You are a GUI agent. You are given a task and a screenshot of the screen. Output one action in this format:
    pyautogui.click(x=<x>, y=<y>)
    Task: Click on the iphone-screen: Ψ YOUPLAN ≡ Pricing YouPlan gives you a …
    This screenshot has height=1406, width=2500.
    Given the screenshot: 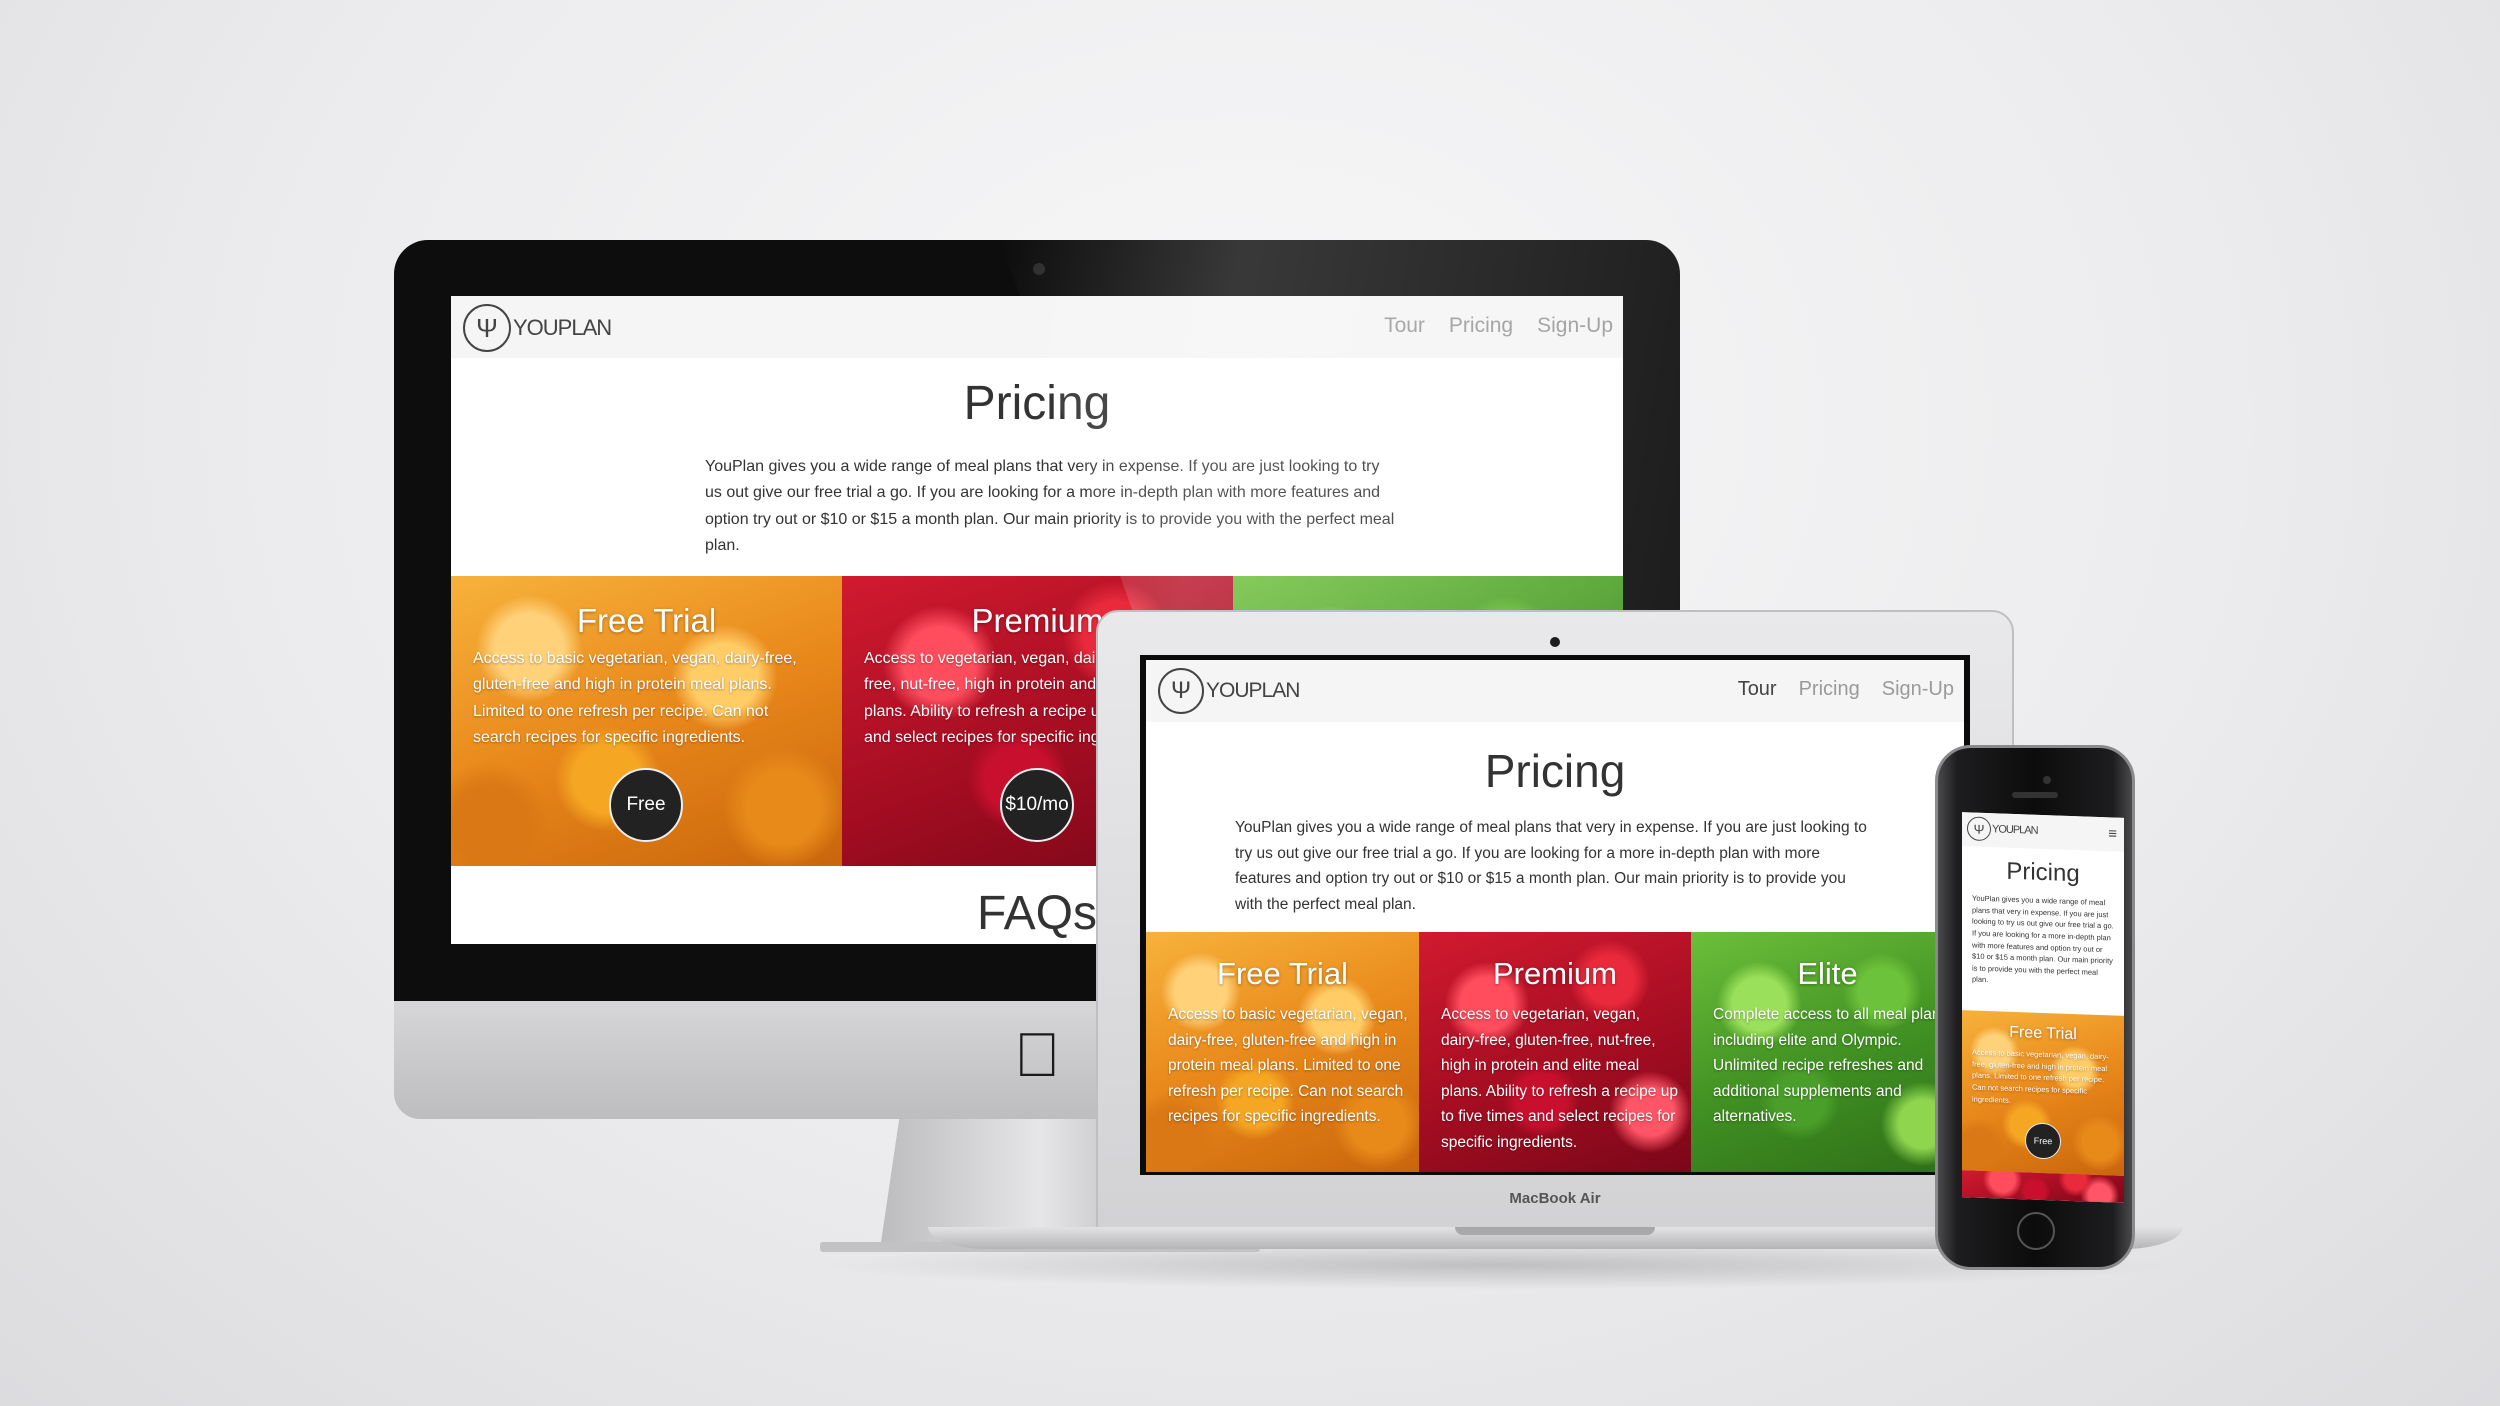 What is the action you would take?
    pyautogui.click(x=2043, y=1007)
    